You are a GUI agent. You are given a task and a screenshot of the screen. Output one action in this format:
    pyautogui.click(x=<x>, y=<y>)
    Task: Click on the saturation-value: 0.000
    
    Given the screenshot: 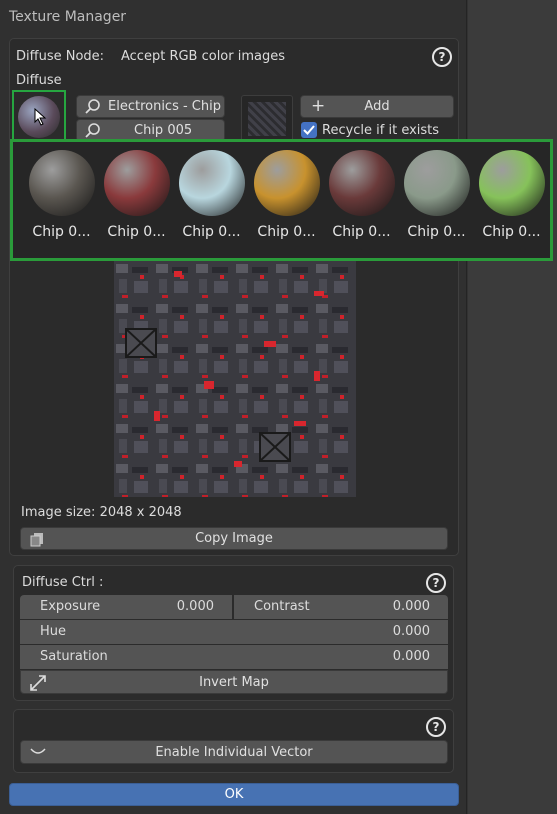 What is the action you would take?
    pyautogui.click(x=411, y=656)
    